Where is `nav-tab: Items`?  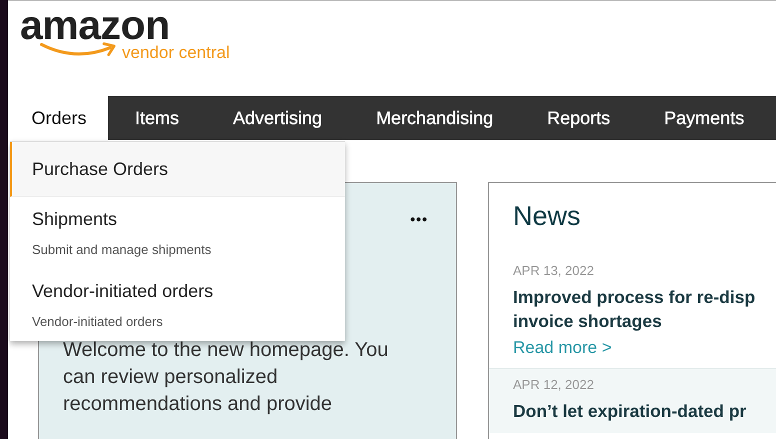 nav-tab: Items is located at coordinates (157, 118).